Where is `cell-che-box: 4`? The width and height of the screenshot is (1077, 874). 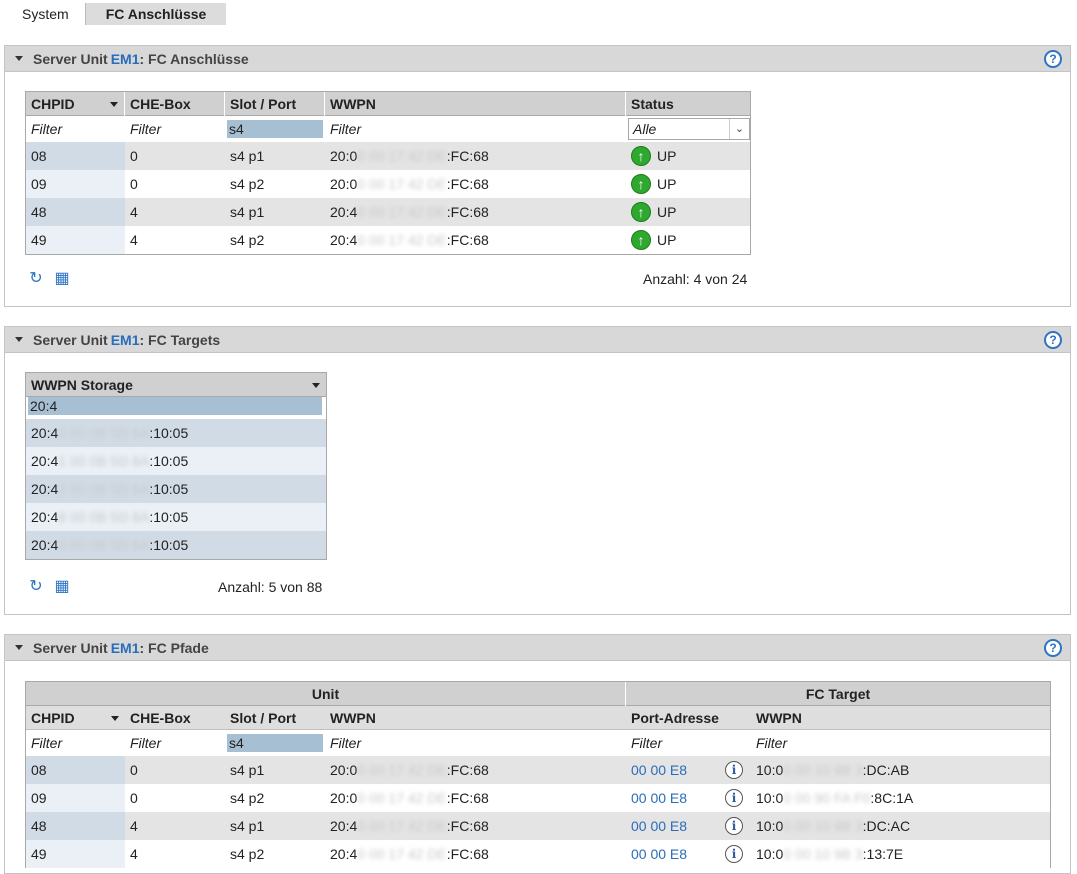 cell-che-box: 4 is located at coordinates (134, 826).